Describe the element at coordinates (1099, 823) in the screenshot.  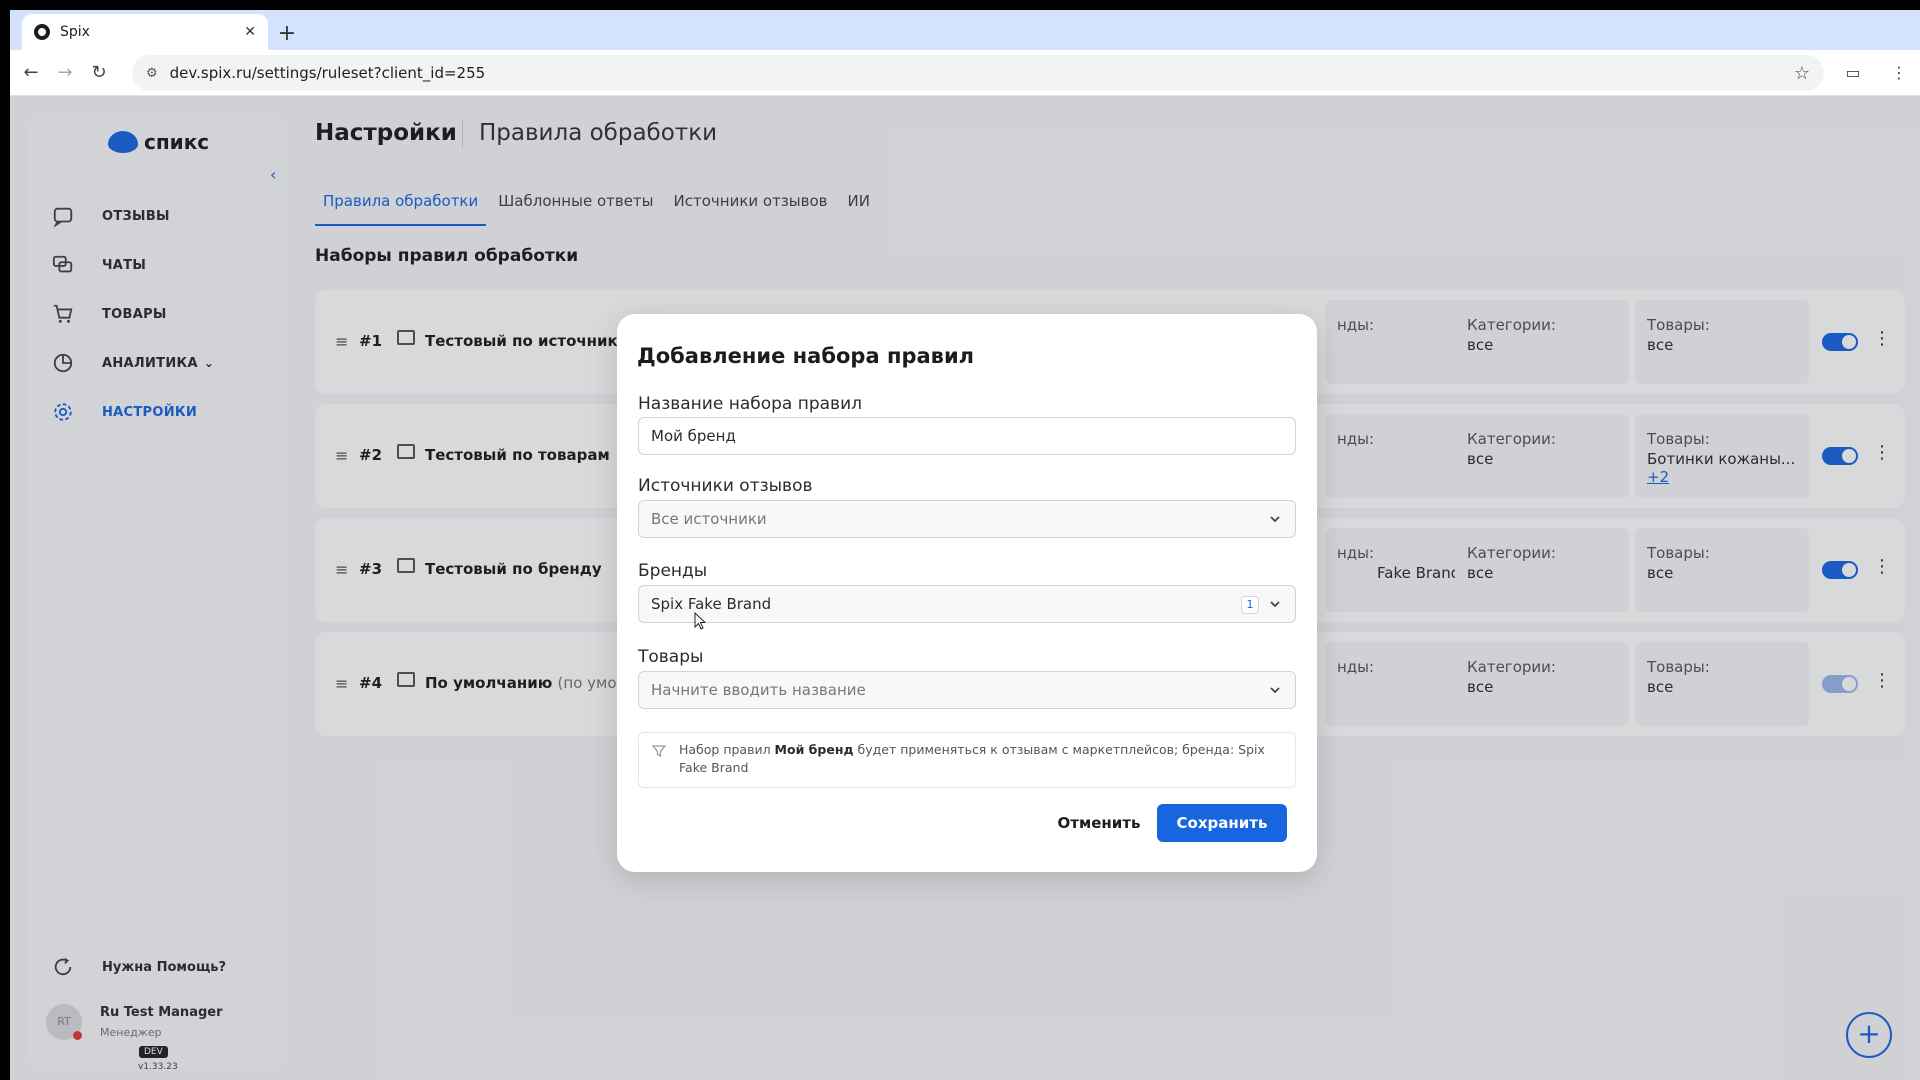
I see `cancel-button: Отменить` at that location.